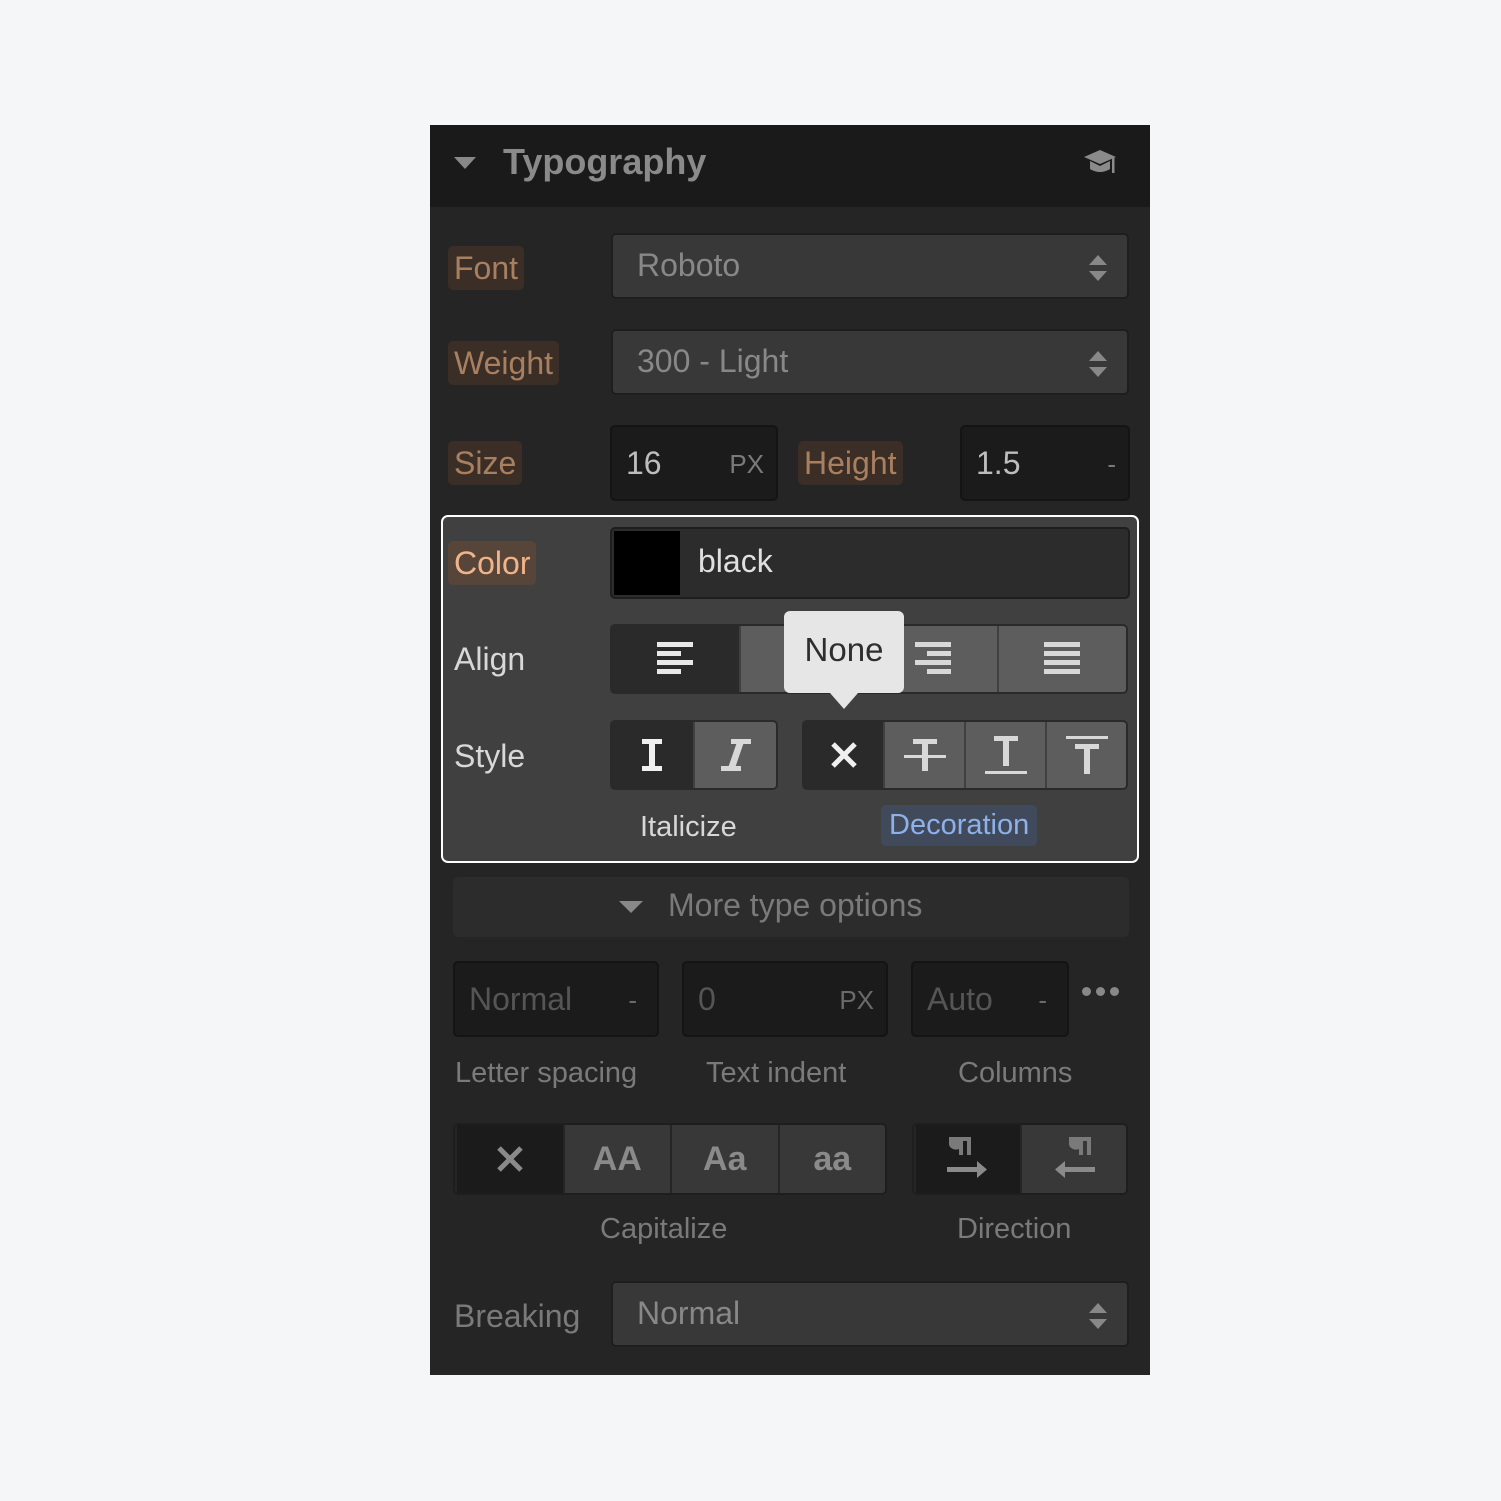 The image size is (1501, 1501). I want to click on size-value: 16, so click(644, 463).